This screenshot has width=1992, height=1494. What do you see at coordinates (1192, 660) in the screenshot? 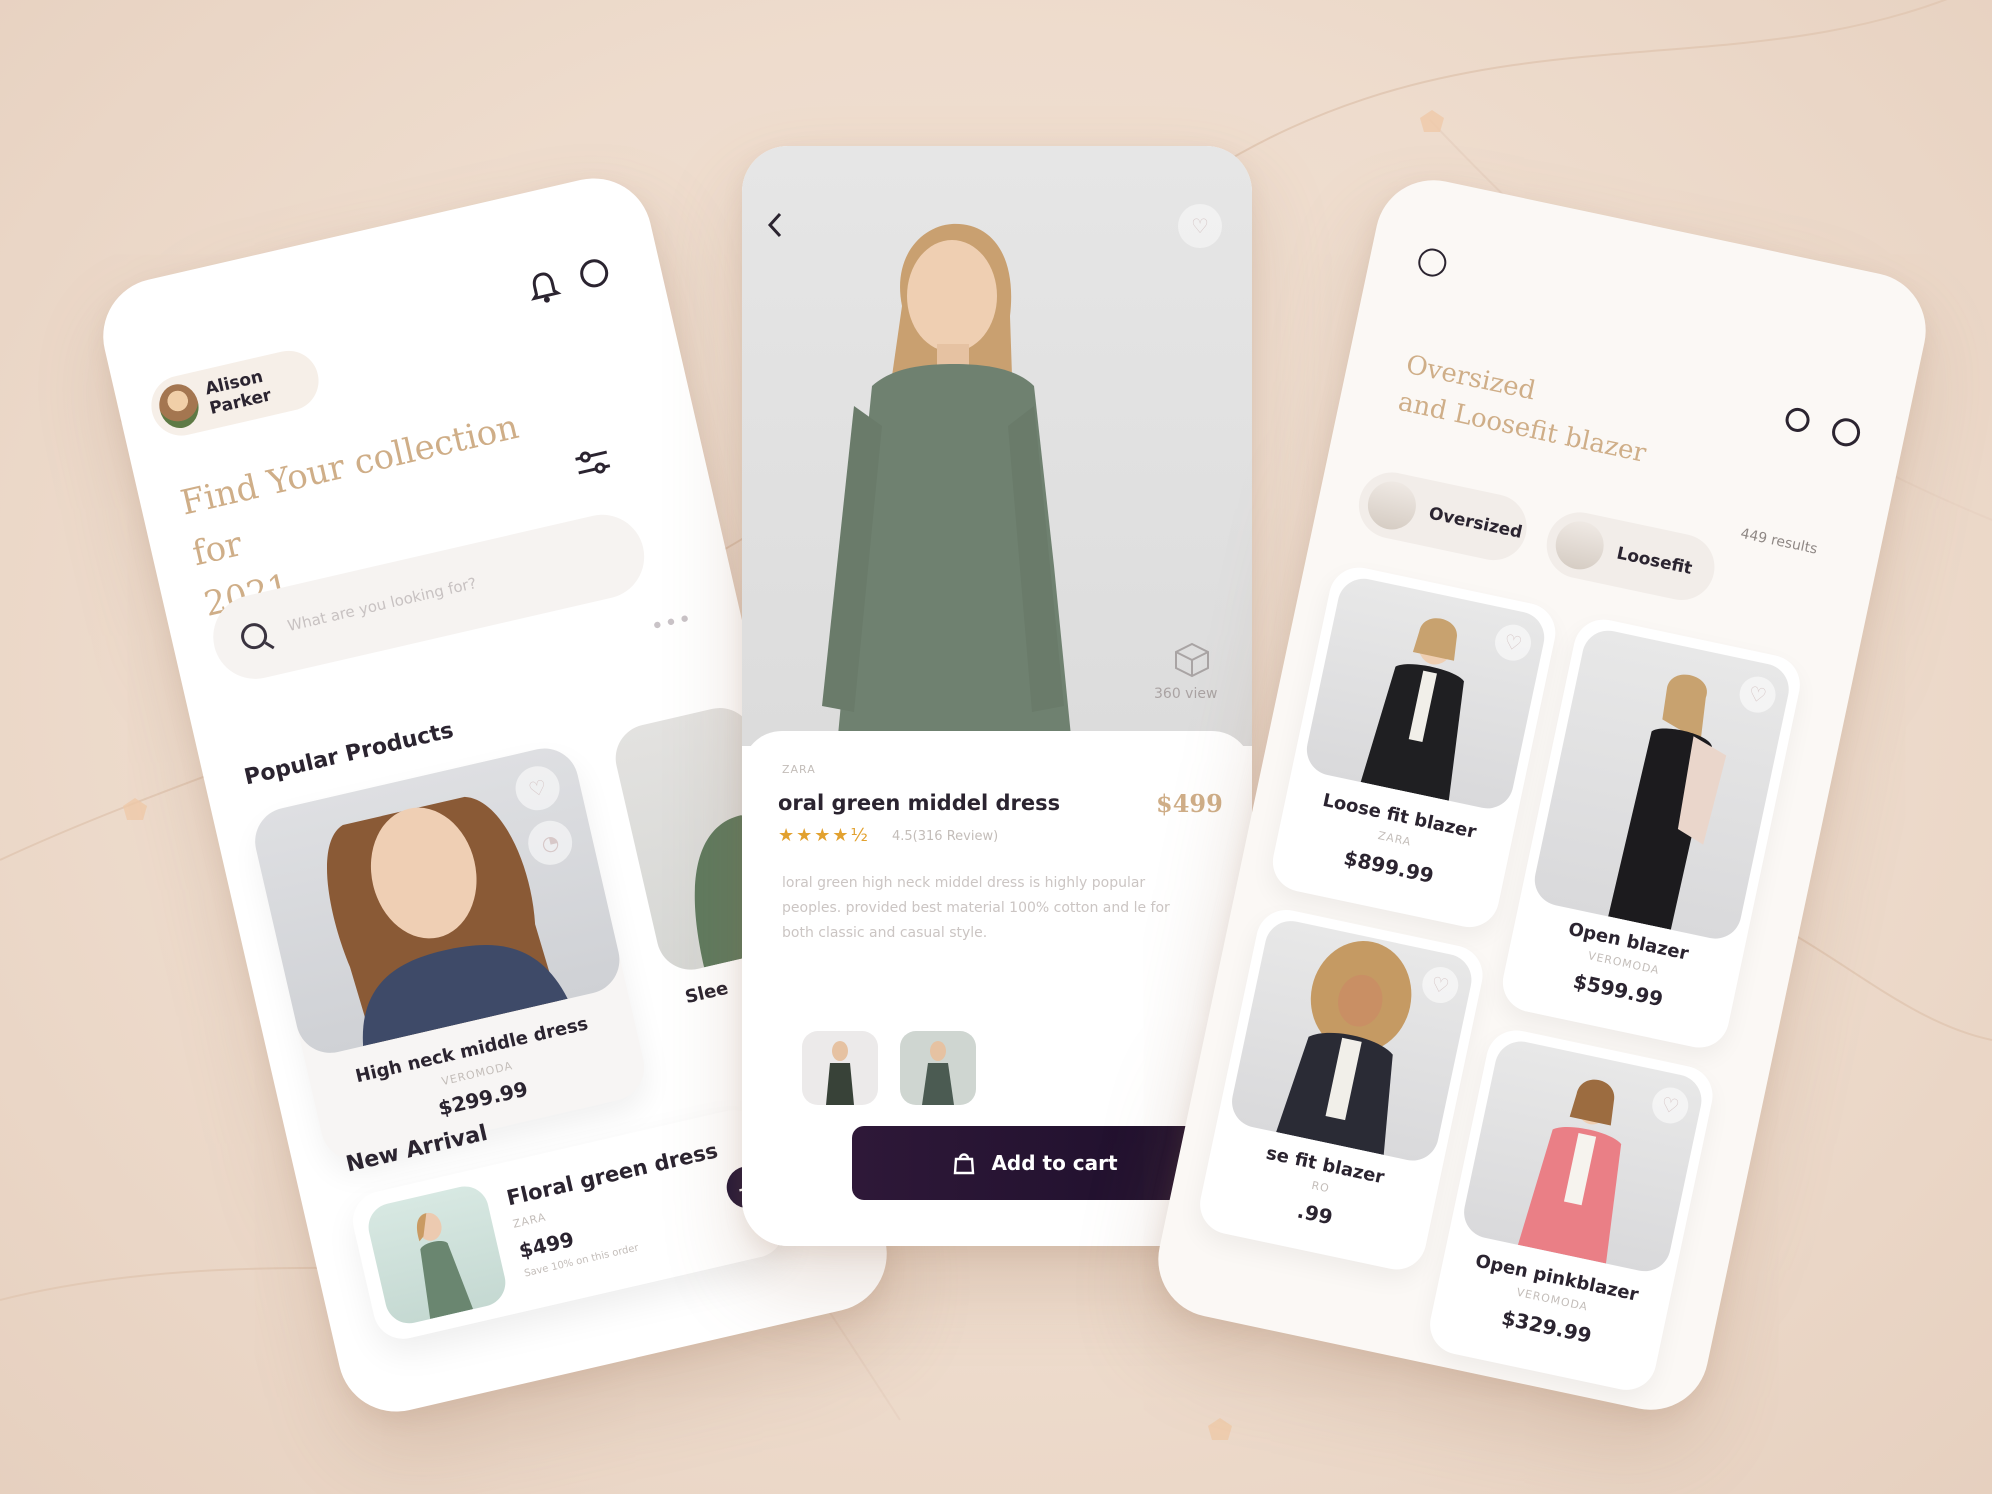
I see `cube-360-icon` at bounding box center [1192, 660].